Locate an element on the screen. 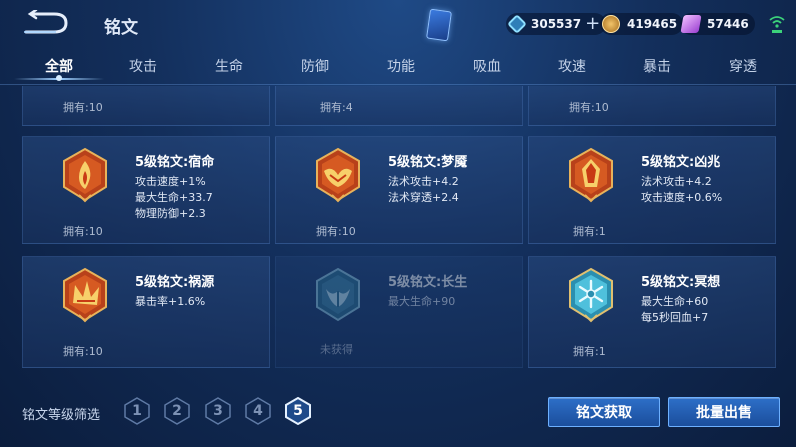 The height and width of the screenshot is (447, 796). level-filter-5: 5 is located at coordinates (298, 411).